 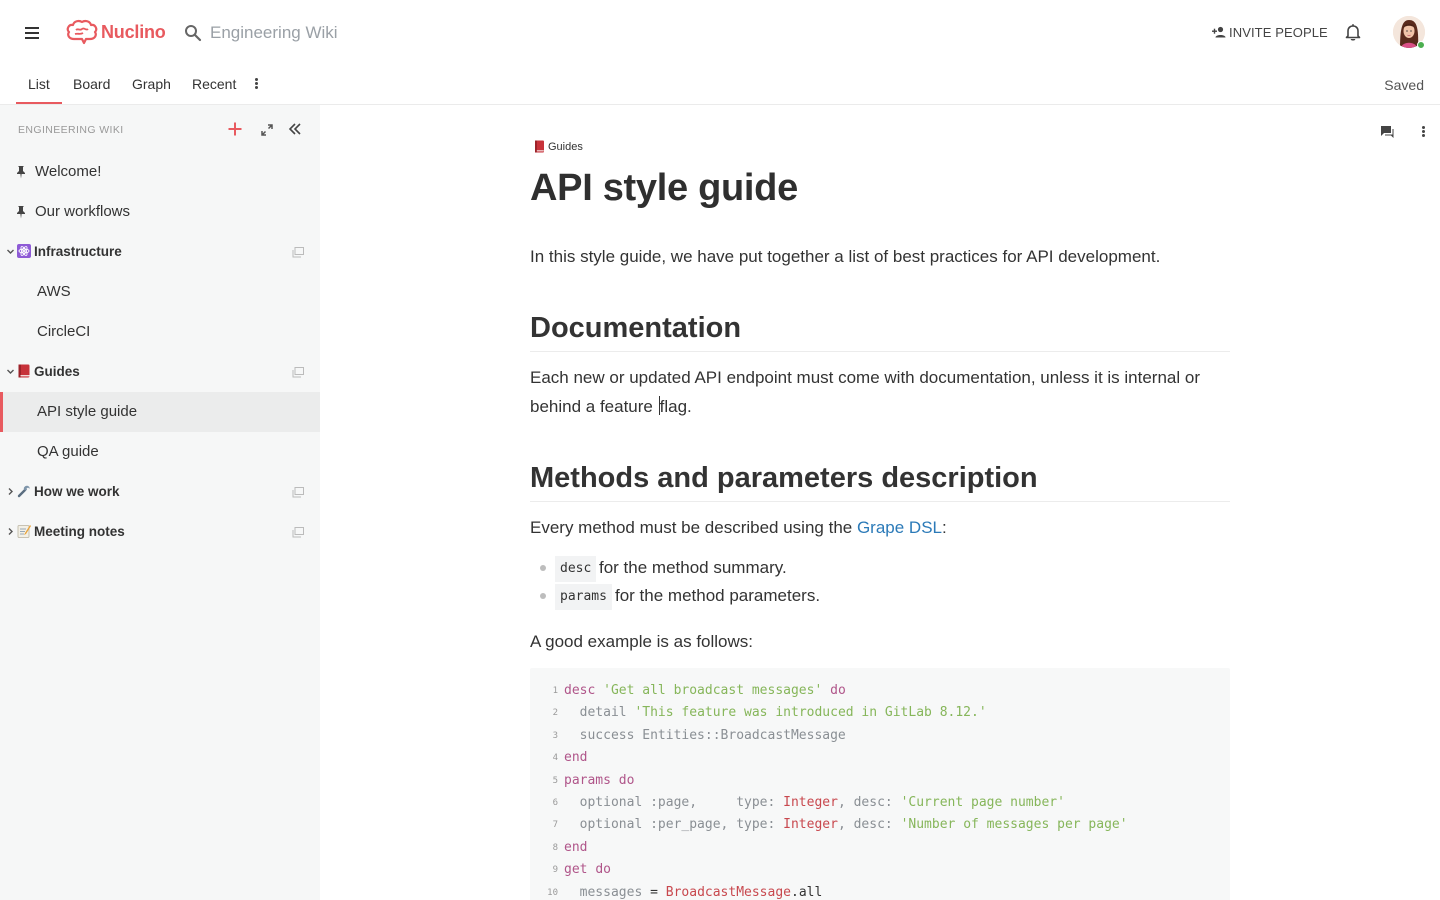 What do you see at coordinates (869, 825) in the screenshot?
I see `code-token: , desc:` at bounding box center [869, 825].